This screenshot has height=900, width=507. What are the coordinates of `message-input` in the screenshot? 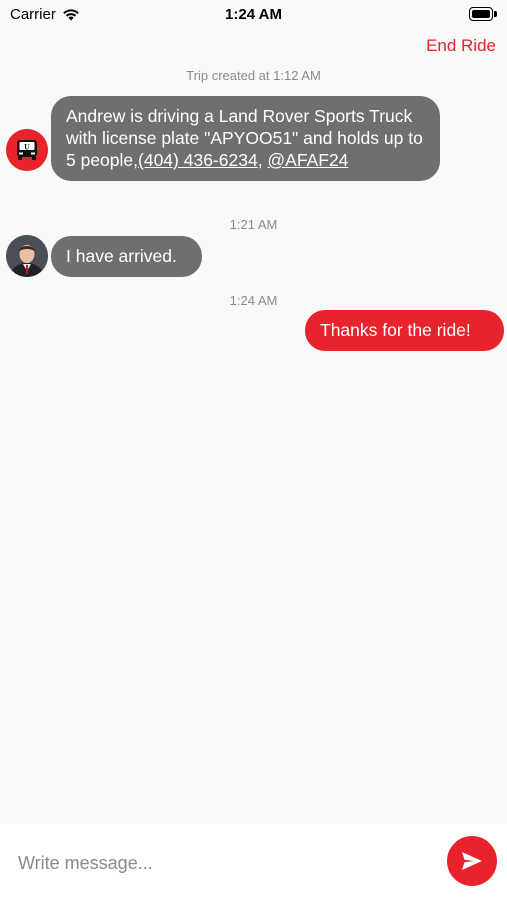 It's located at (218, 863).